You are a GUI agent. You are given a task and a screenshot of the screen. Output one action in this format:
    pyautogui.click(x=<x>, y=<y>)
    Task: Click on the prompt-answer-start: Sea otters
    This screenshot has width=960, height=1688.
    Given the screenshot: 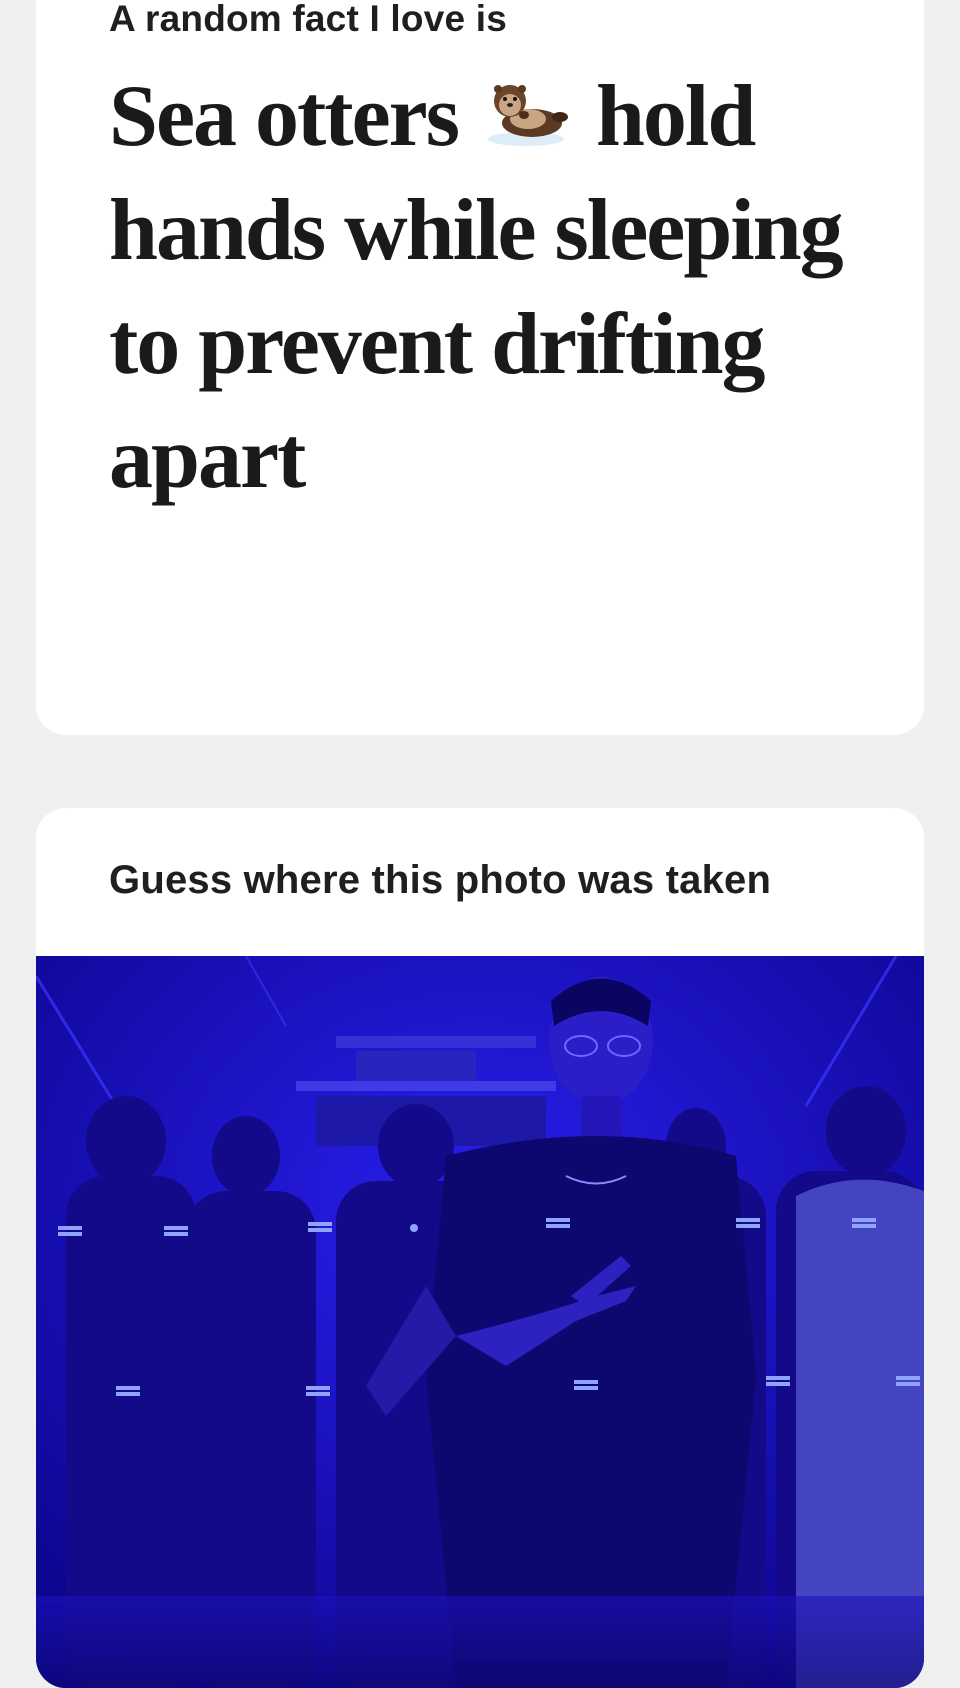 What is the action you would take?
    pyautogui.click(x=284, y=116)
    